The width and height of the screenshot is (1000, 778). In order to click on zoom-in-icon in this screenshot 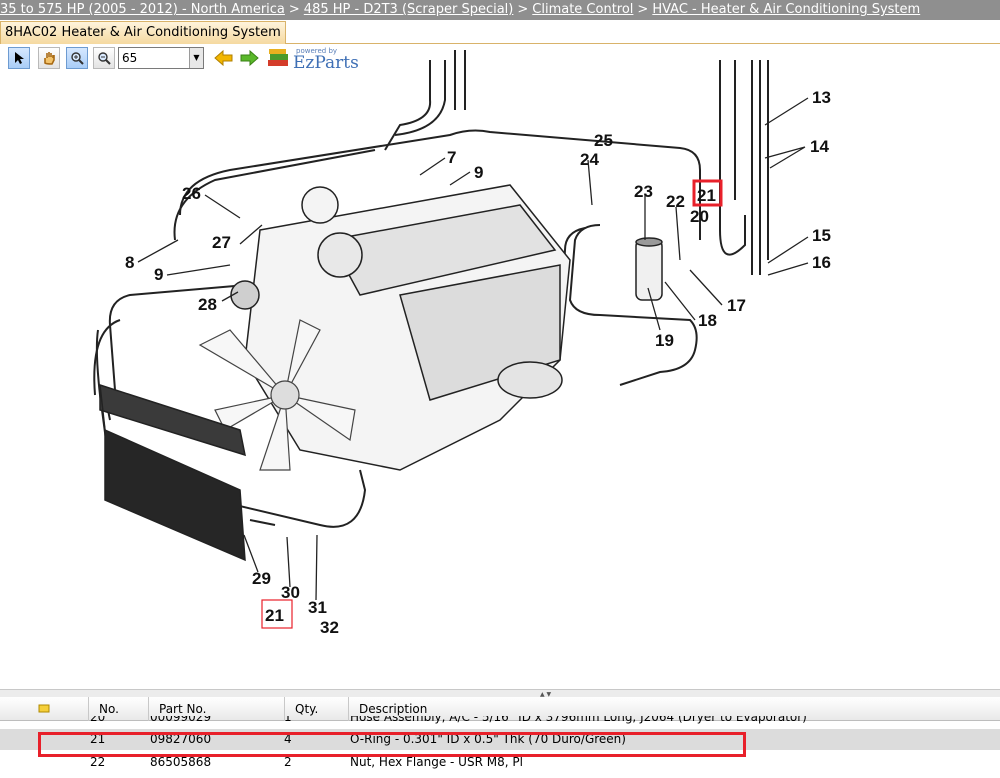, I will do `click(77, 58)`.